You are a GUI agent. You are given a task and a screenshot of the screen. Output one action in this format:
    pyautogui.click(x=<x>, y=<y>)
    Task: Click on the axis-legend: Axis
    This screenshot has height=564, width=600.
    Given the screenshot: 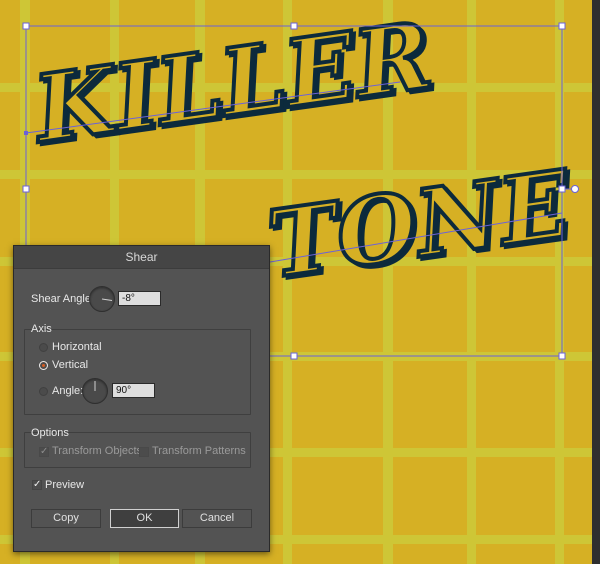 What is the action you would take?
    pyautogui.click(x=41, y=329)
    